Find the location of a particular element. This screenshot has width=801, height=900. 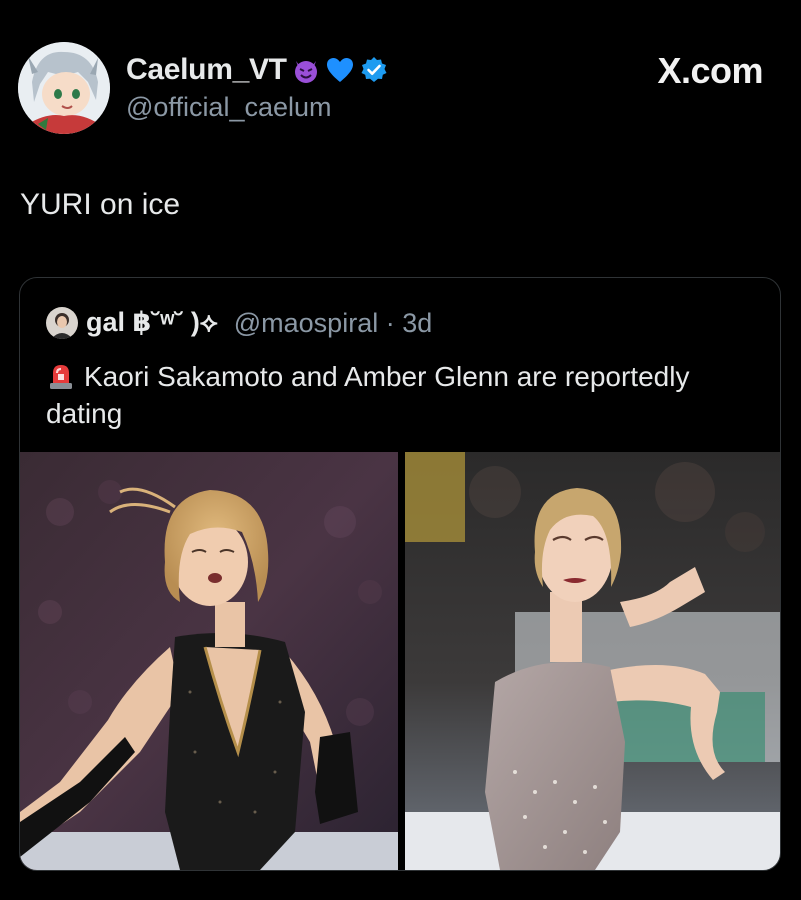

verified-badge-icon is located at coordinates (374, 70).